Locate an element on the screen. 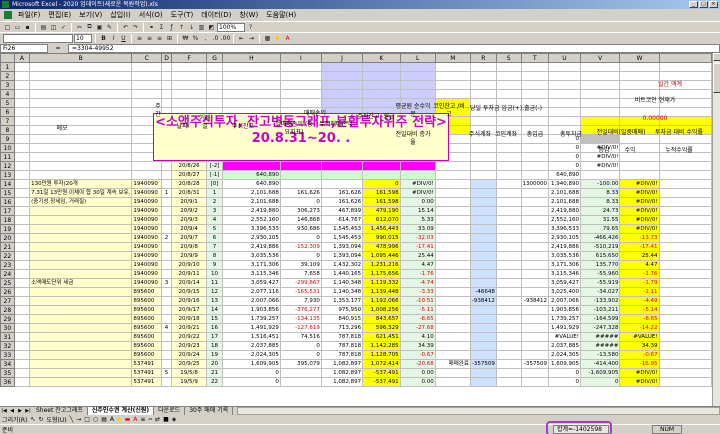 This screenshot has height=434, width=720. cell: #VALUE! is located at coordinates (639, 337).